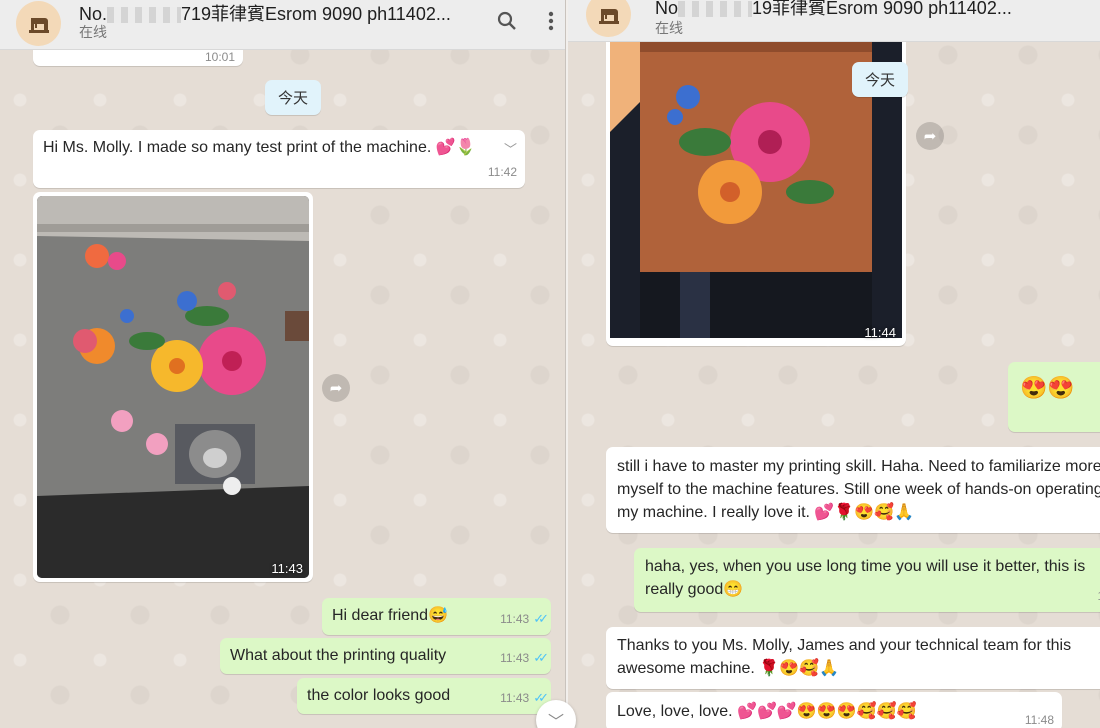  I want to click on message-text: Love, love, love. 💕💕💕😍😍😍🥰🥰🥰, so click(767, 711).